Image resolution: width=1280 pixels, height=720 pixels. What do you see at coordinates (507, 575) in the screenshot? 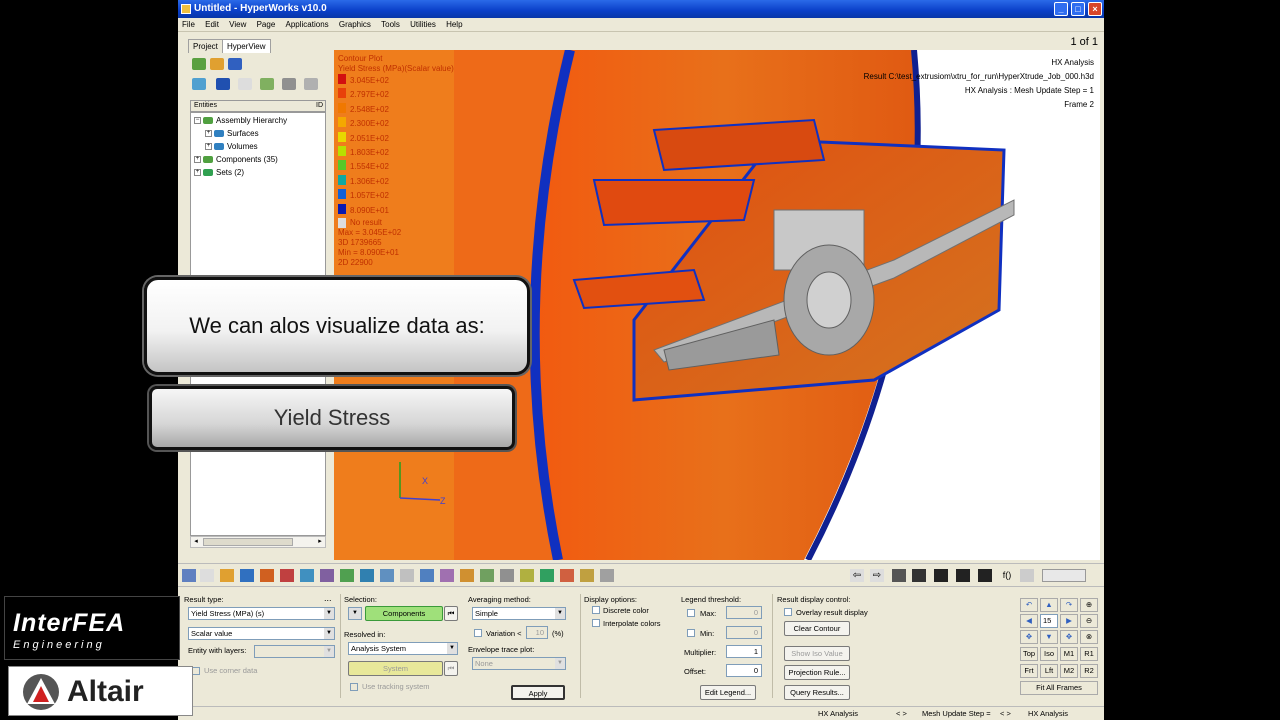
I see `probe-icon` at bounding box center [507, 575].